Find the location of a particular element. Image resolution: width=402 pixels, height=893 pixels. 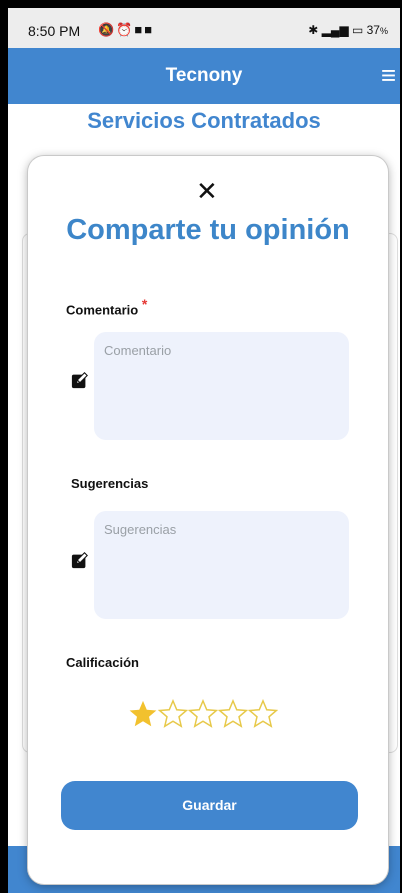

battery-level: 37 is located at coordinates (373, 30).